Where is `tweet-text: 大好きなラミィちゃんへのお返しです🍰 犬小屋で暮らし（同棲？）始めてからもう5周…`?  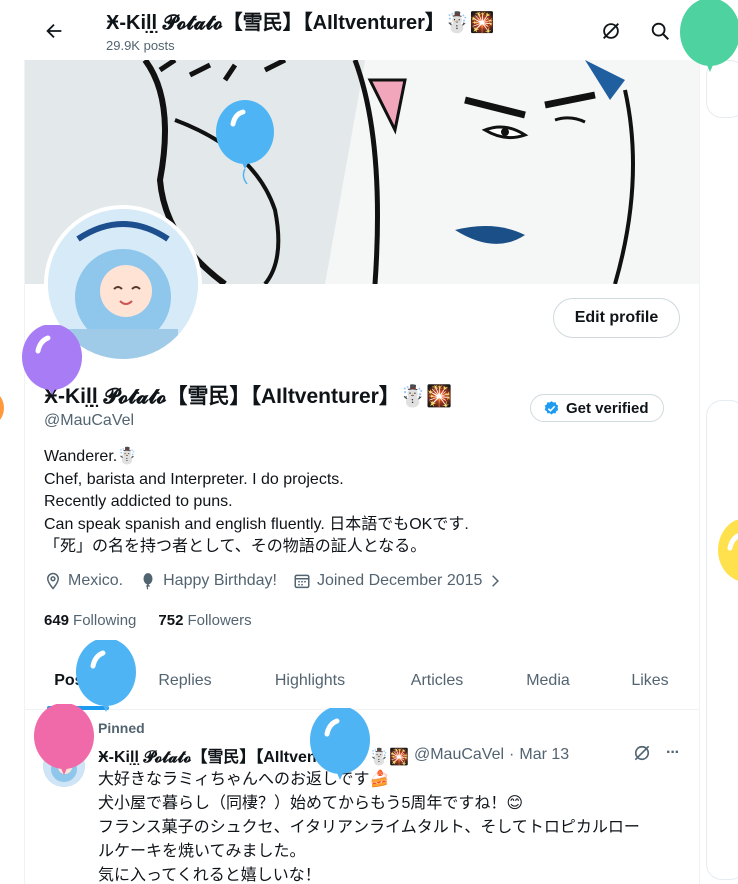 tweet-text: 大好きなラミィちゃんへのお返しです🍰 犬小屋で暮らし（同棲？）始めてからもう5周… is located at coordinates (369, 826).